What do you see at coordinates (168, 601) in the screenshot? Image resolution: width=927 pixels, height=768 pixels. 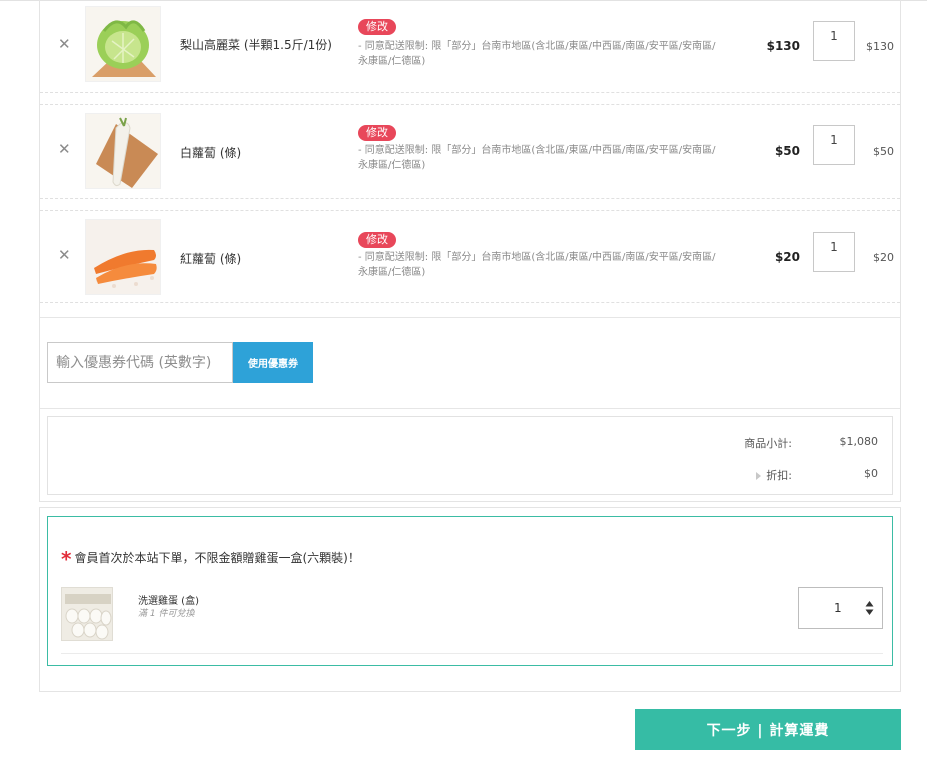 I see `gift-item-name: 洗選雞蛋 (盒)` at bounding box center [168, 601].